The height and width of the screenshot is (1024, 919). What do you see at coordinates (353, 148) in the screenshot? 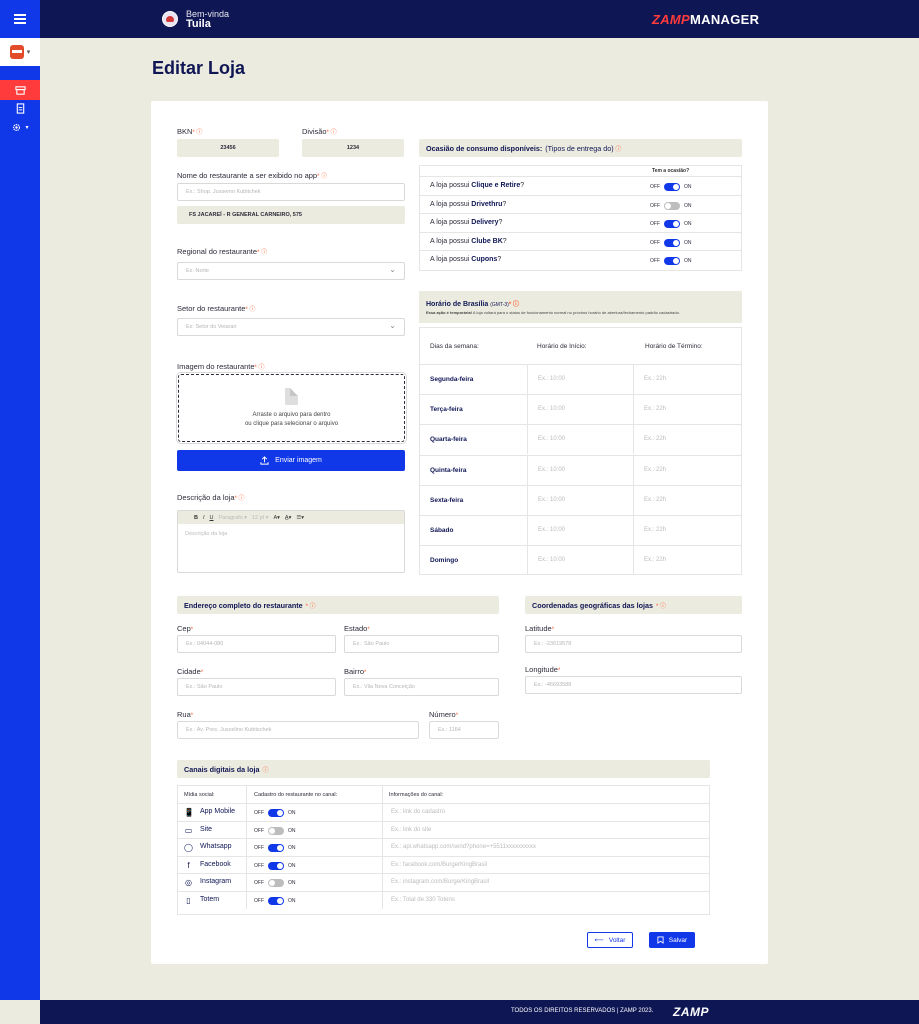
I see `divisao-field: 1234` at bounding box center [353, 148].